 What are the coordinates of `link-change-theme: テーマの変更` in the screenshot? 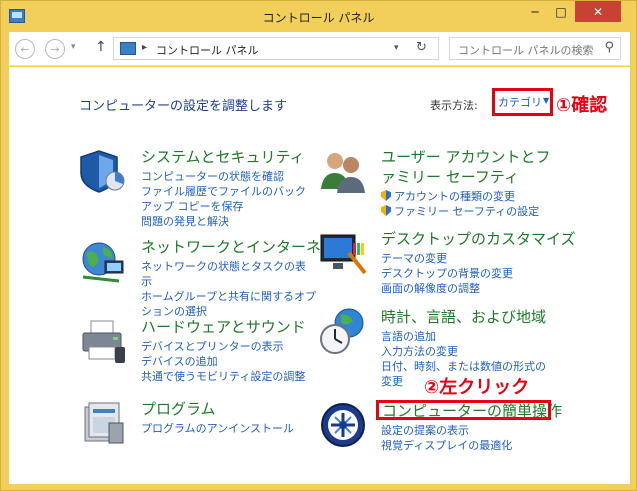 It's located at (468, 258).